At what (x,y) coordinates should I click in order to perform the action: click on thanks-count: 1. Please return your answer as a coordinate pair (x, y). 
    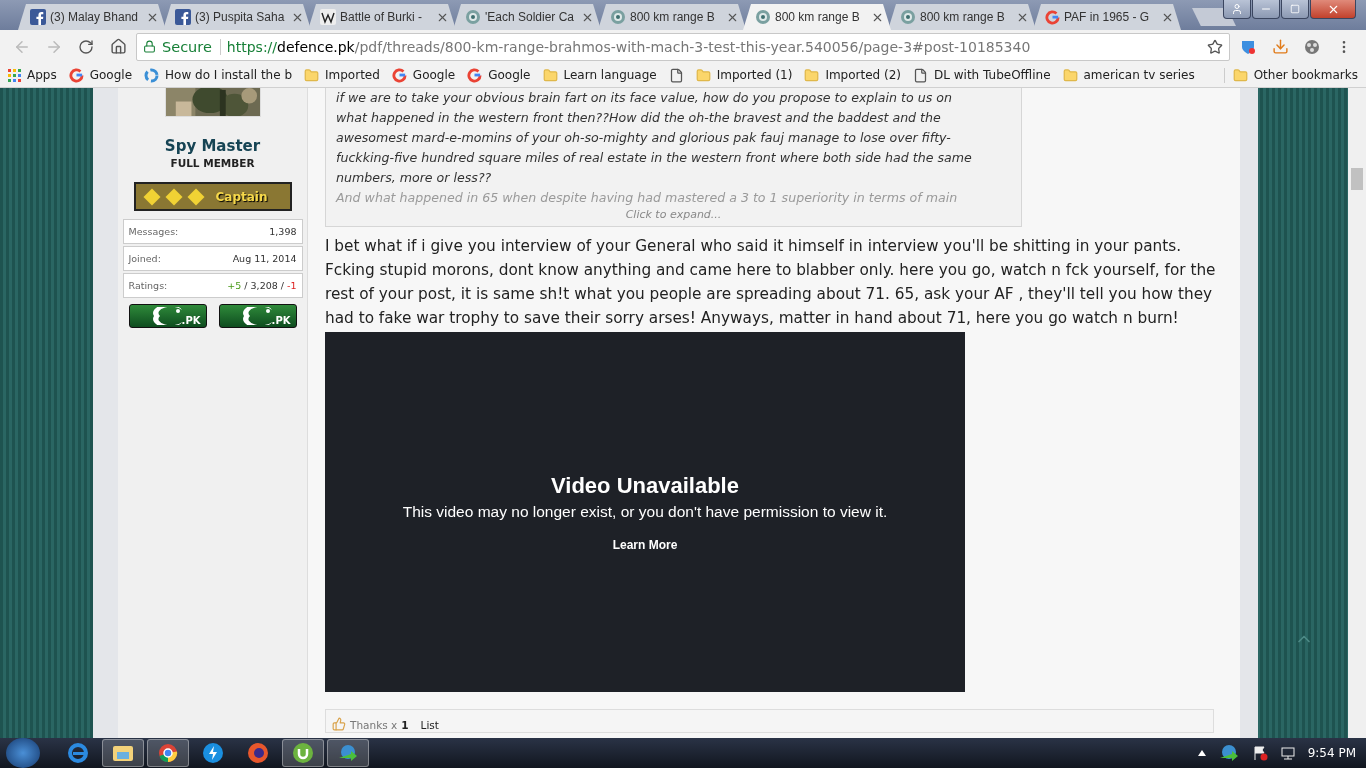
    Looking at the image, I should click on (405, 725).